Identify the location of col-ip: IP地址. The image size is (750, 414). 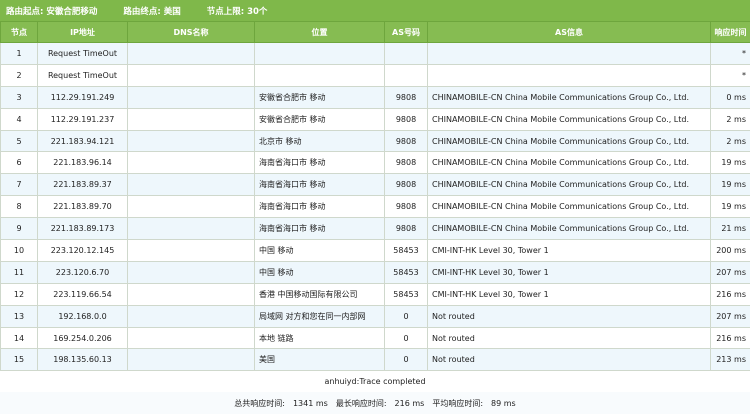
(82, 32).